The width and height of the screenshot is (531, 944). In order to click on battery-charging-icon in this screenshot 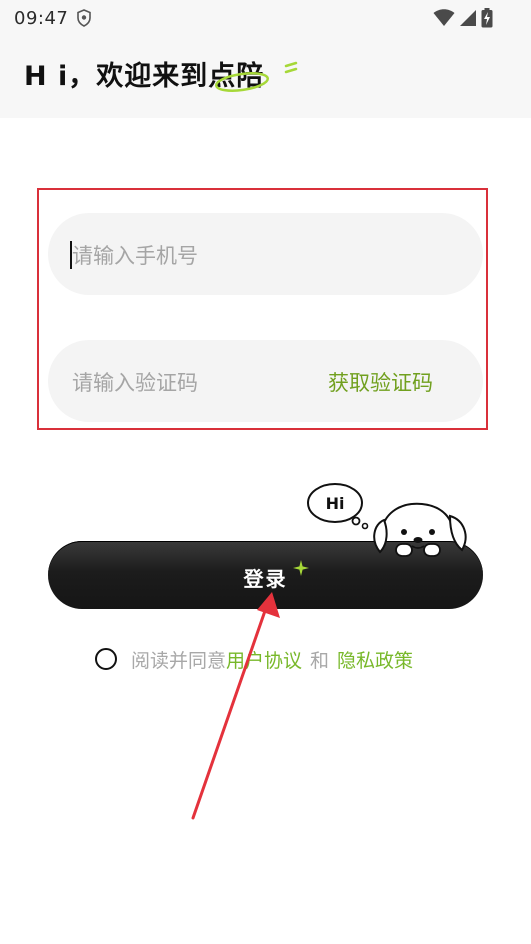, I will do `click(487, 20)`.